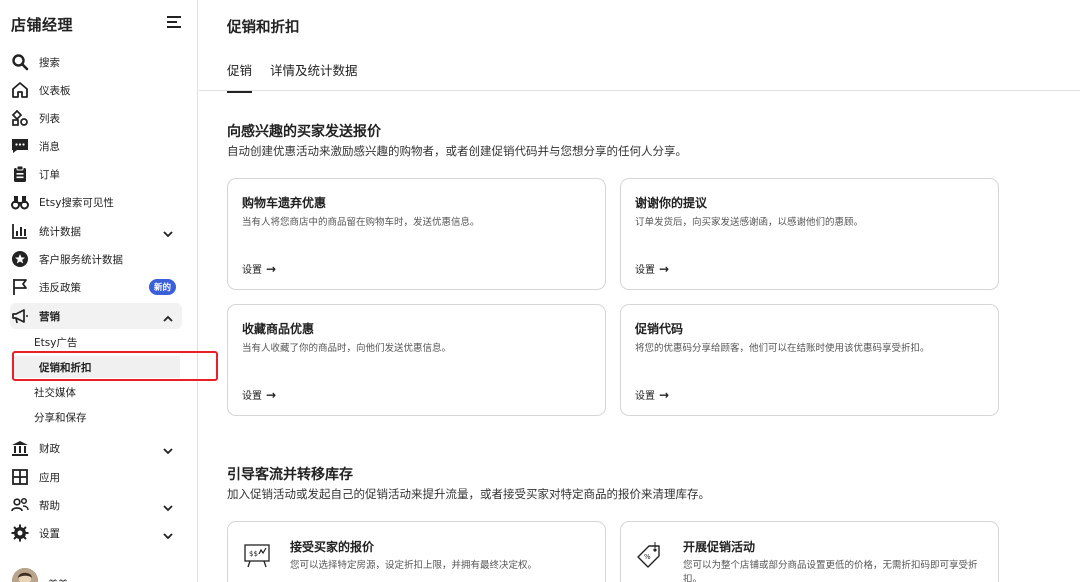  Describe the element at coordinates (96, 505) in the screenshot. I see `sidebar-item-help: 帮助` at that location.